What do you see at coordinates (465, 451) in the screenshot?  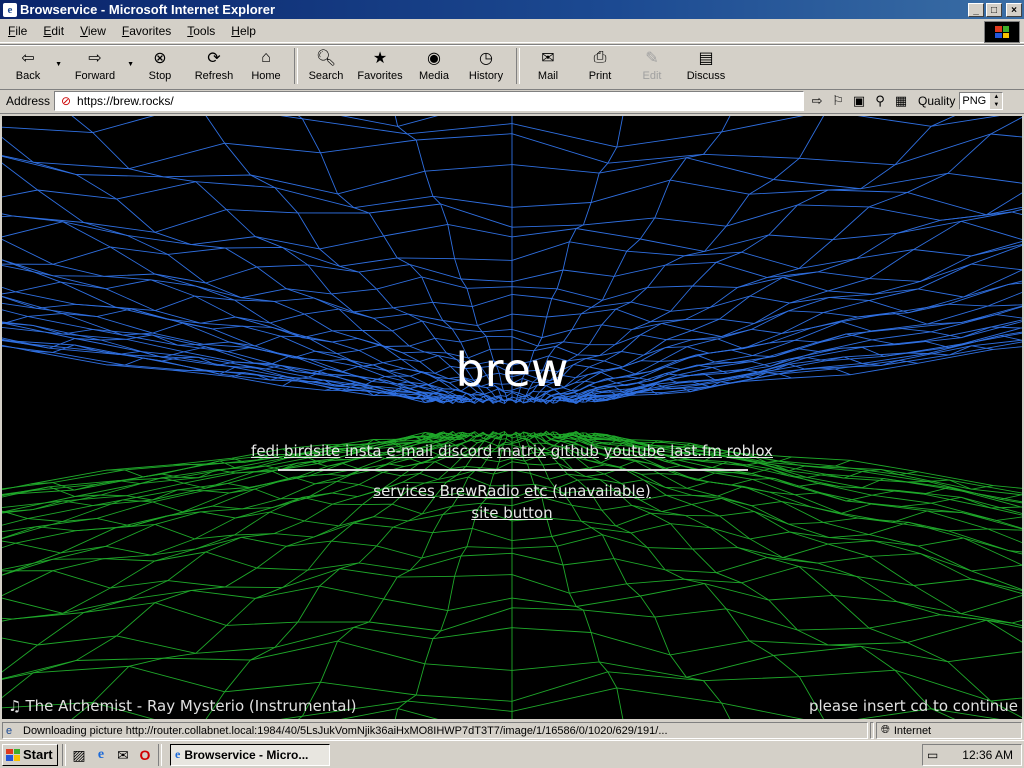 I see `link-discord: discord` at bounding box center [465, 451].